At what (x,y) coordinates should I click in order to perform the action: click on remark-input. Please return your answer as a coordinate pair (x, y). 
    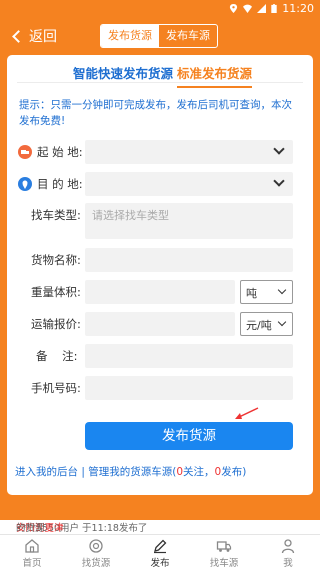
    Looking at the image, I should click on (189, 356).